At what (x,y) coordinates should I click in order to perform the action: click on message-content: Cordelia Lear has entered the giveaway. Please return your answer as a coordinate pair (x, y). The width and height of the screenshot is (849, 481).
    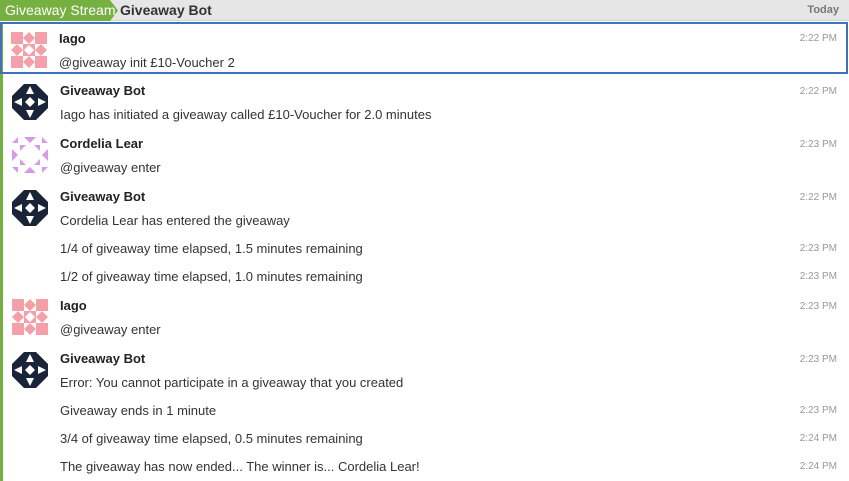
    Looking at the image, I should click on (175, 220).